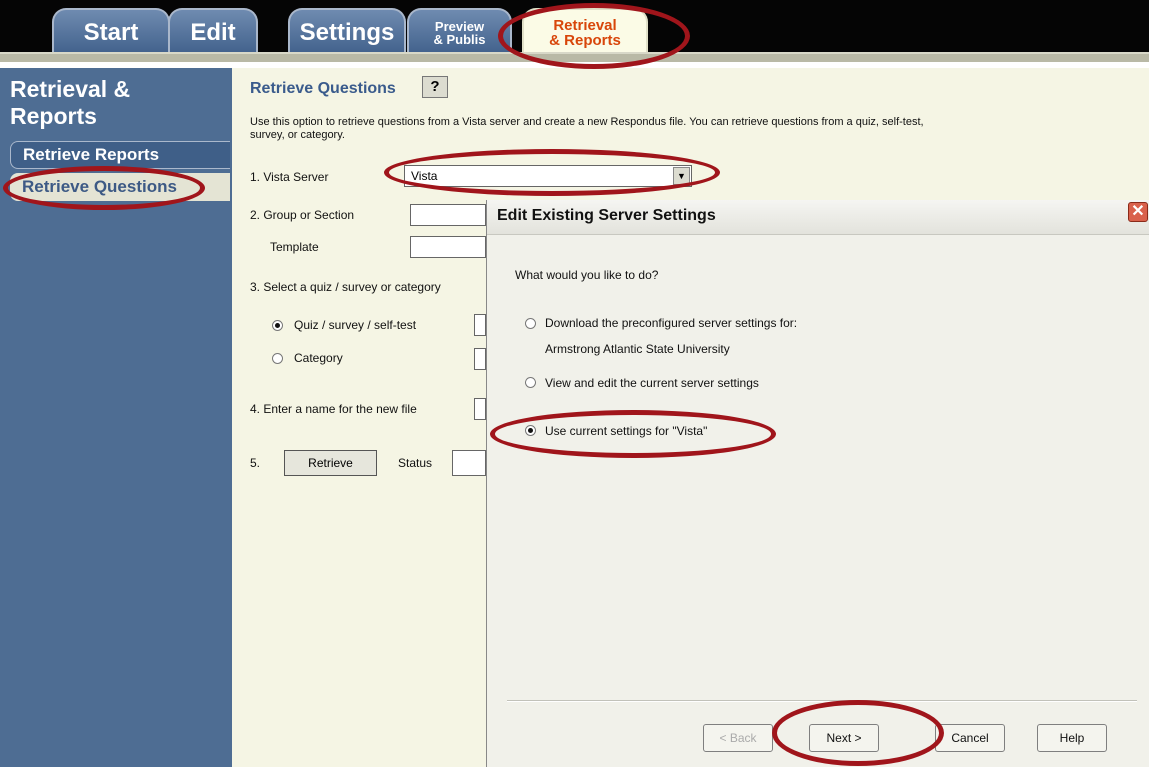 The height and width of the screenshot is (767, 1149). I want to click on dialog-prompt: What would you like to do?, so click(587, 275).